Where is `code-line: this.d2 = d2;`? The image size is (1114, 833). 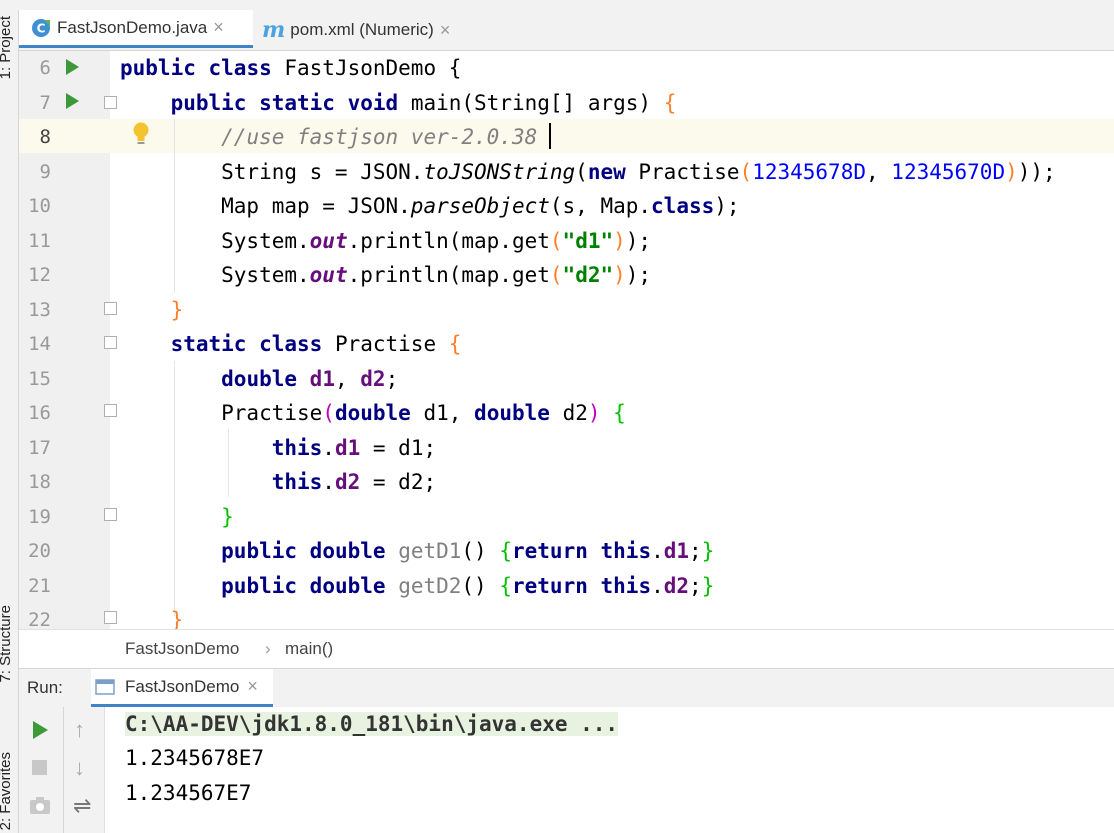 code-line: this.d2 = d2; is located at coordinates (278, 482).